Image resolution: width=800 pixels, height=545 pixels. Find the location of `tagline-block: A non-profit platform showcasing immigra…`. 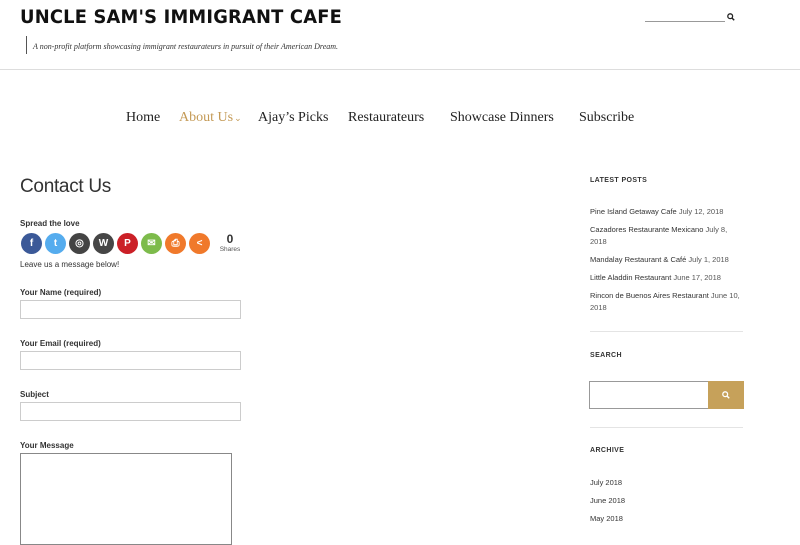

tagline-block: A non-profit platform showcasing immigra… is located at coordinates (182, 45).